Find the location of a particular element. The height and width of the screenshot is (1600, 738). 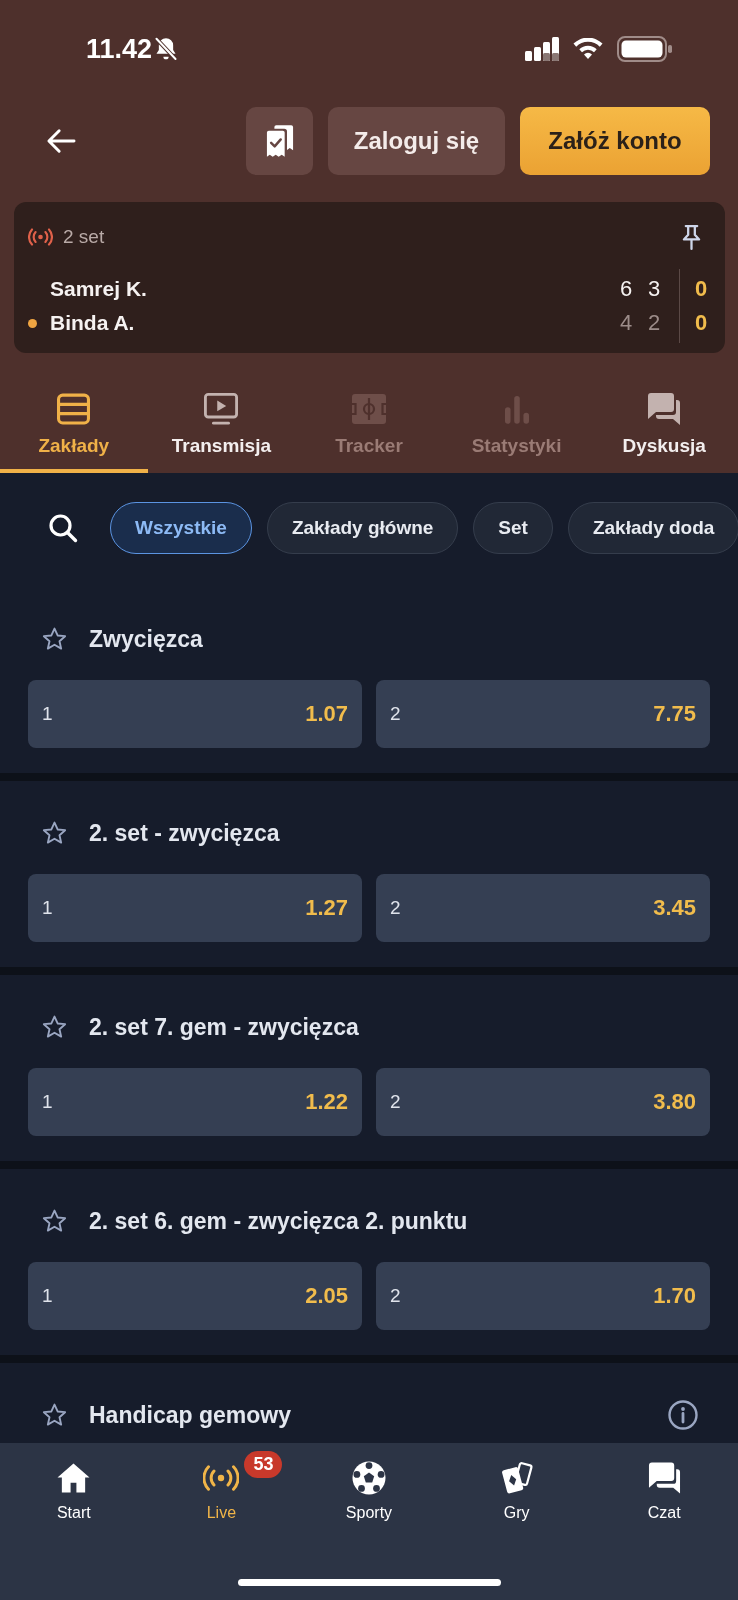

soccer-ball-icon is located at coordinates (369, 1478).